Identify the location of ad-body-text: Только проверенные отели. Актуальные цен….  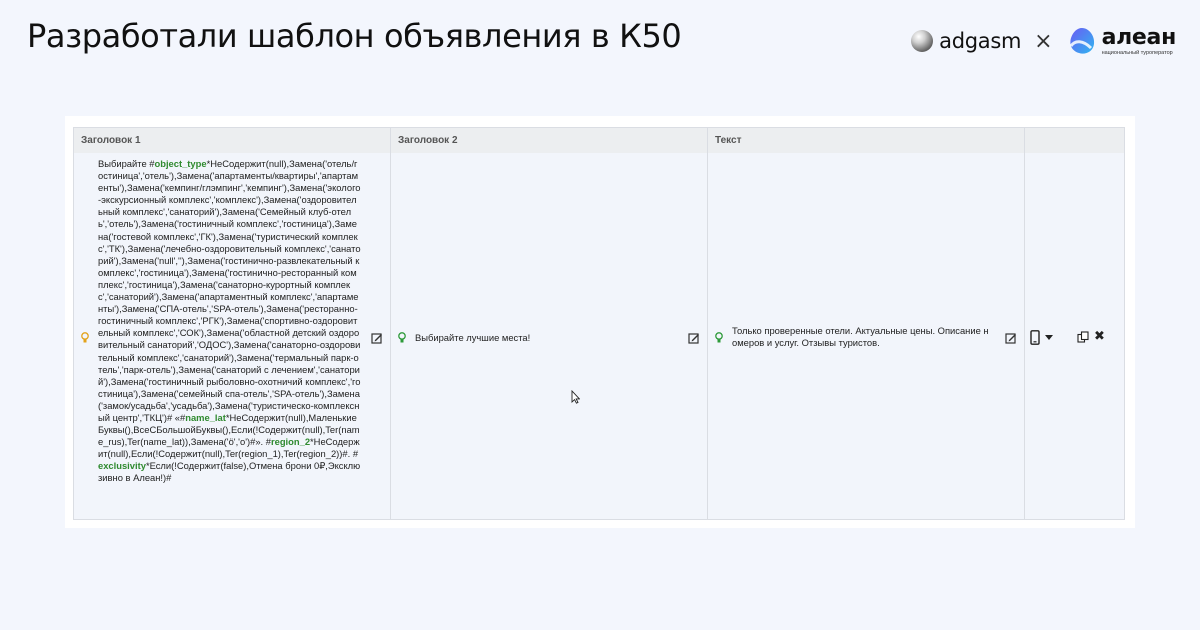
(862, 337).